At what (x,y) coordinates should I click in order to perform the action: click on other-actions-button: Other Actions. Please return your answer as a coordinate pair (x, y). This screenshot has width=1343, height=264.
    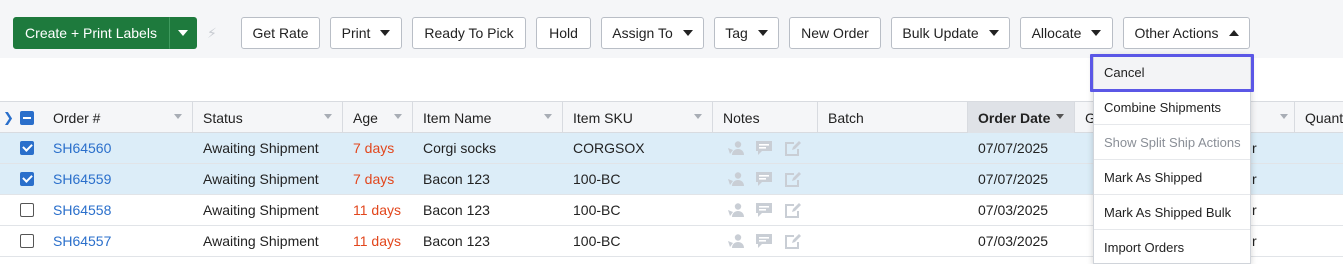
    Looking at the image, I should click on (1186, 33).